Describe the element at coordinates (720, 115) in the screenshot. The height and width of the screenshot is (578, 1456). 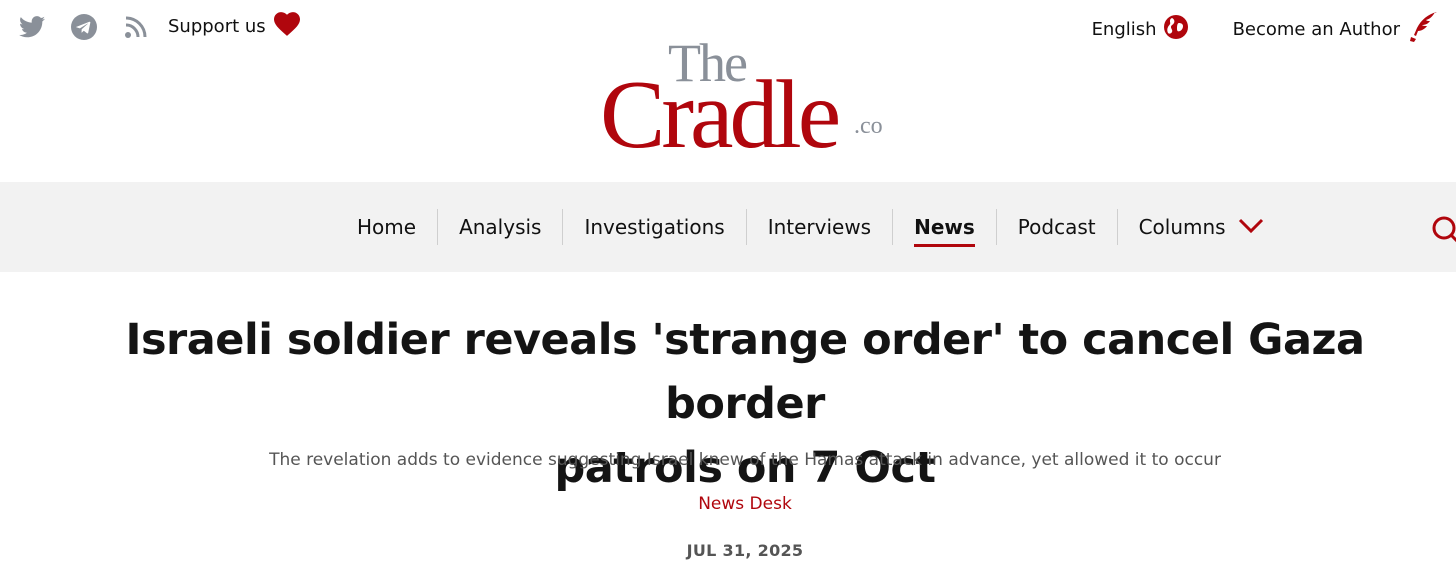
I see `logo-cradle: Cradle` at that location.